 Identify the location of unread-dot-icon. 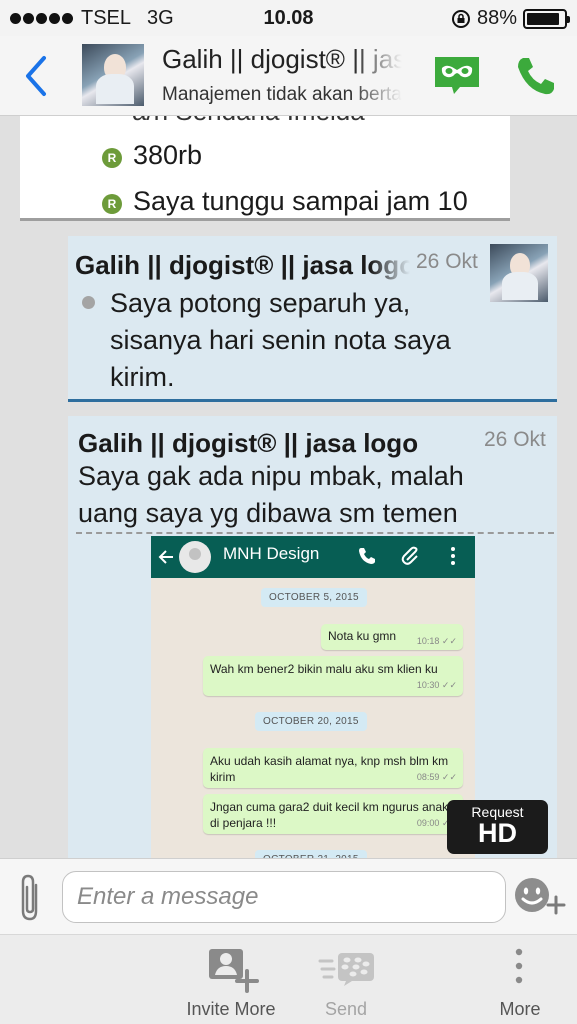
(88, 302).